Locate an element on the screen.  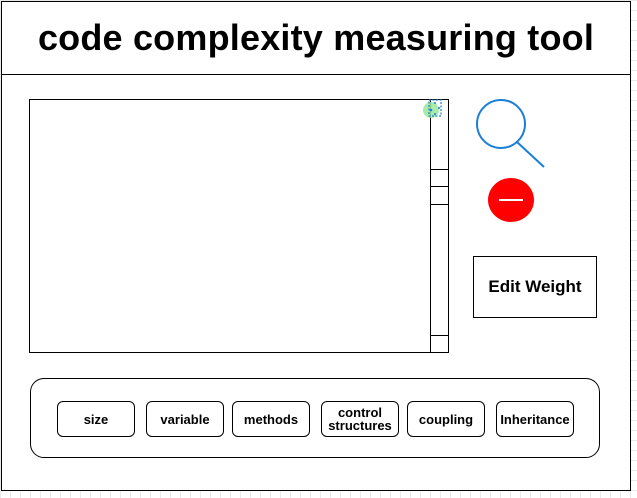
scrollbar-thumb-top is located at coordinates (439, 169).